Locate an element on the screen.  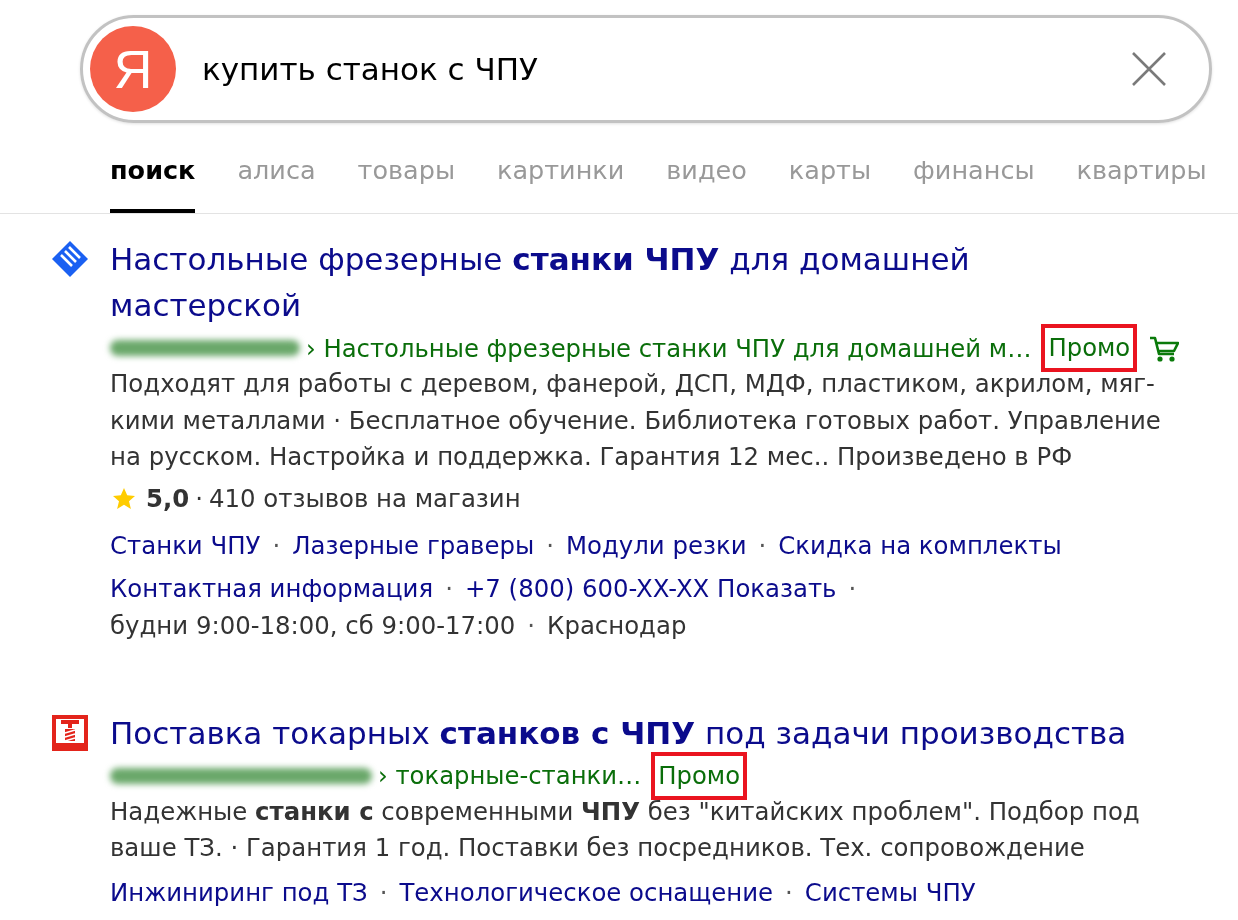
search-input: купить станок с ЧПУ is located at coordinates (665, 69).